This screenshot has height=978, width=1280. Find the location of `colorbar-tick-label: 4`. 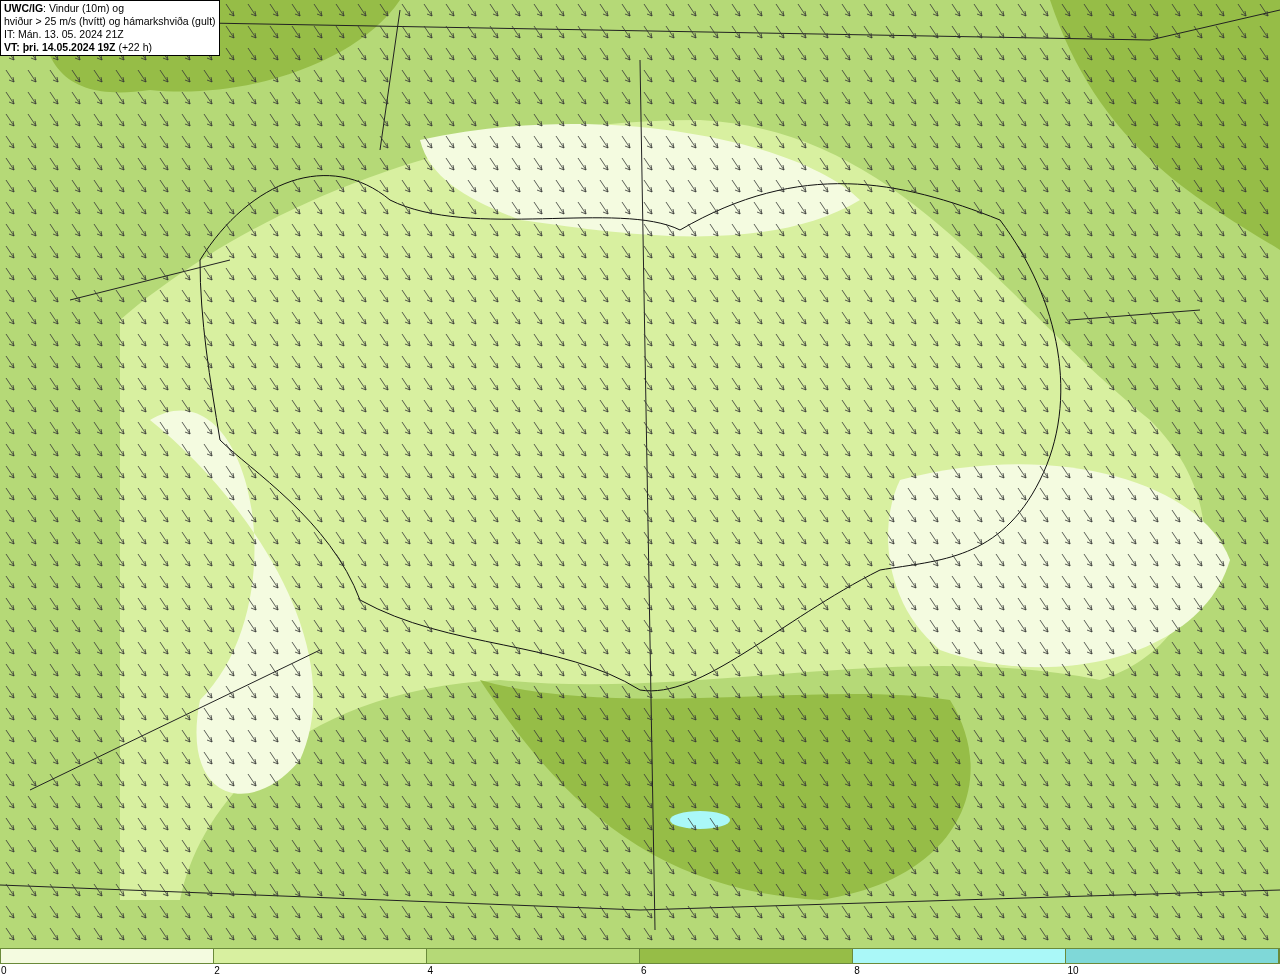

colorbar-tick-label: 4 is located at coordinates (430, 970).